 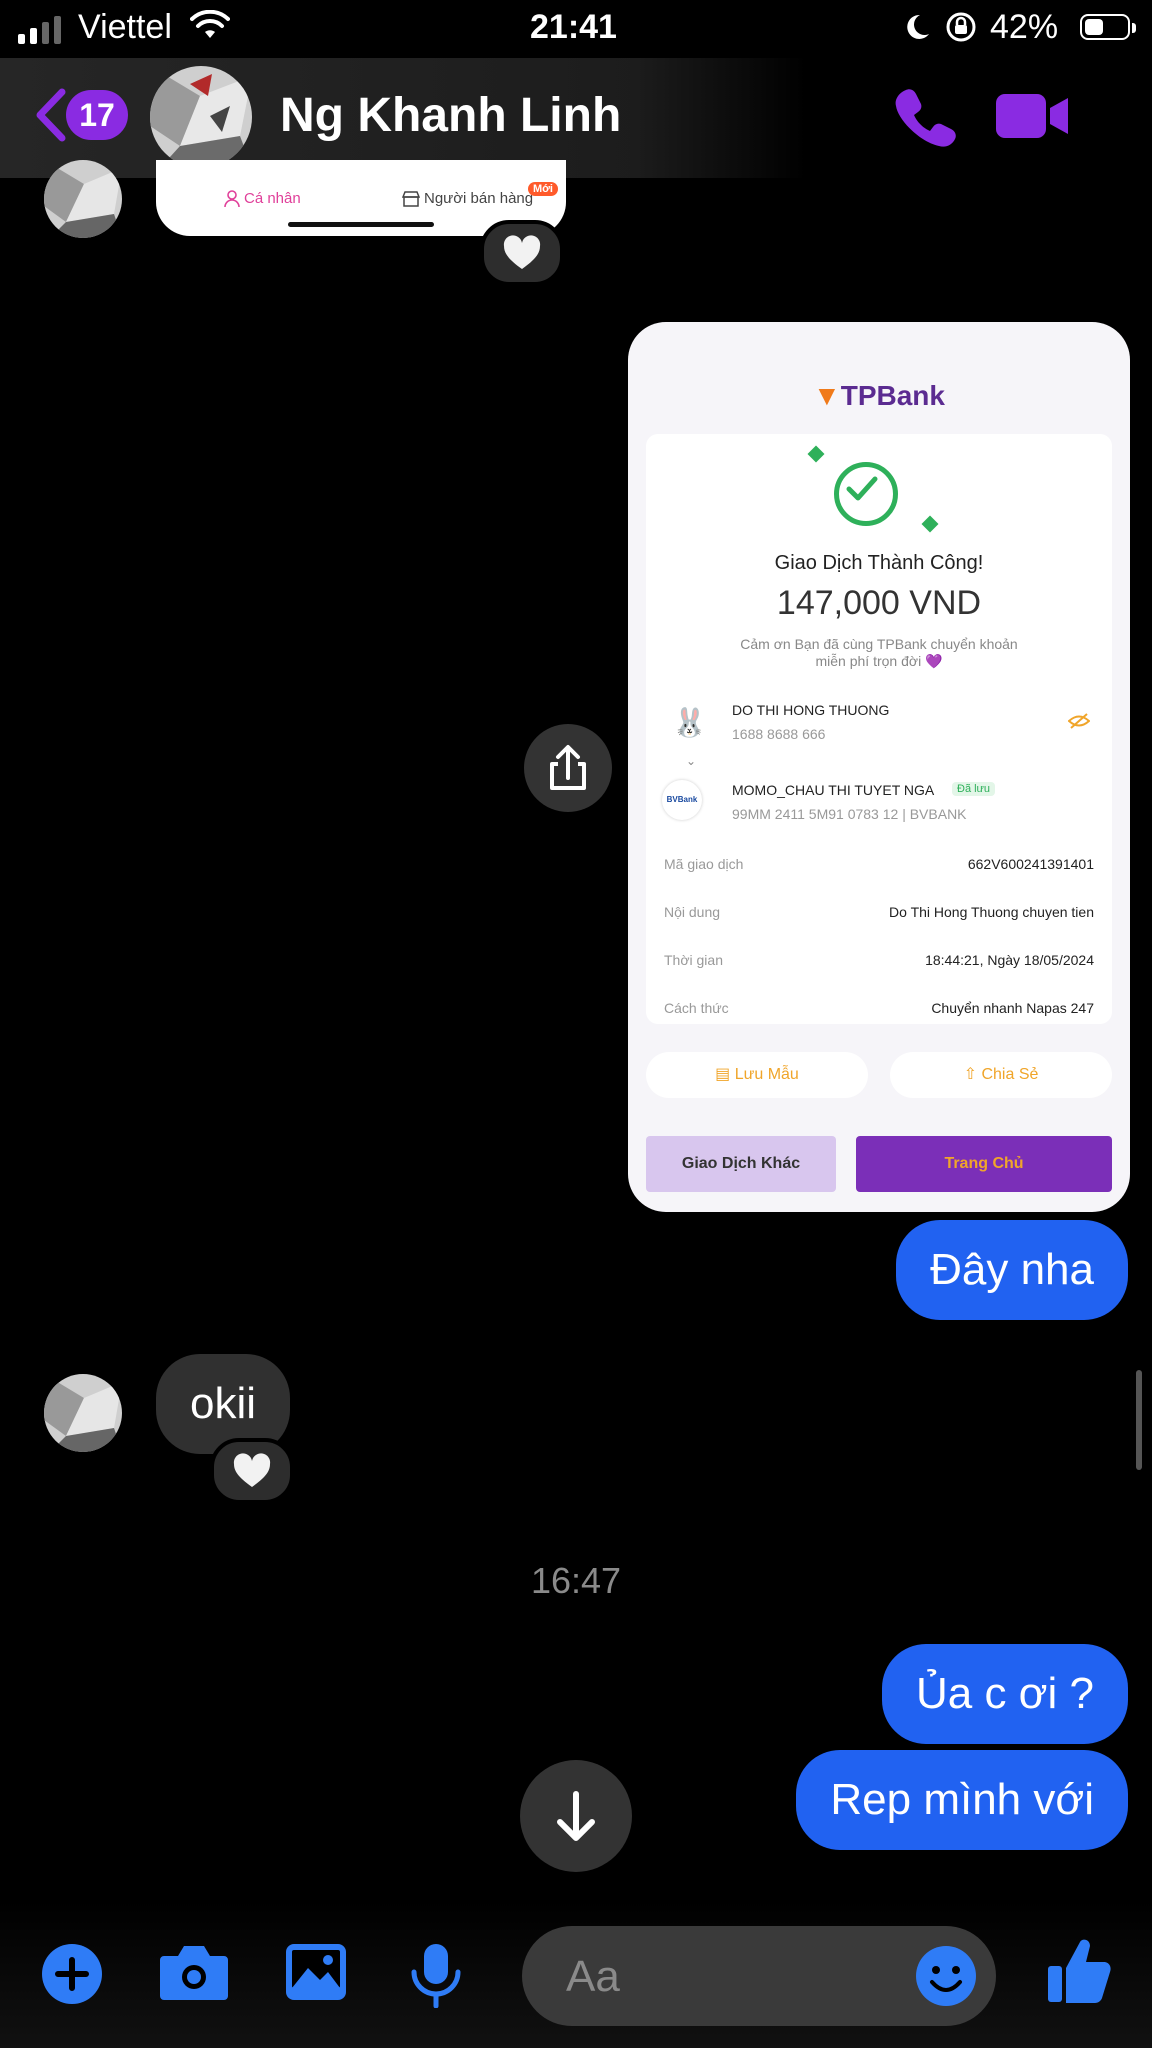 I want to click on other-transaction-button: Giao Dịch Khác, so click(x=741, y=1164).